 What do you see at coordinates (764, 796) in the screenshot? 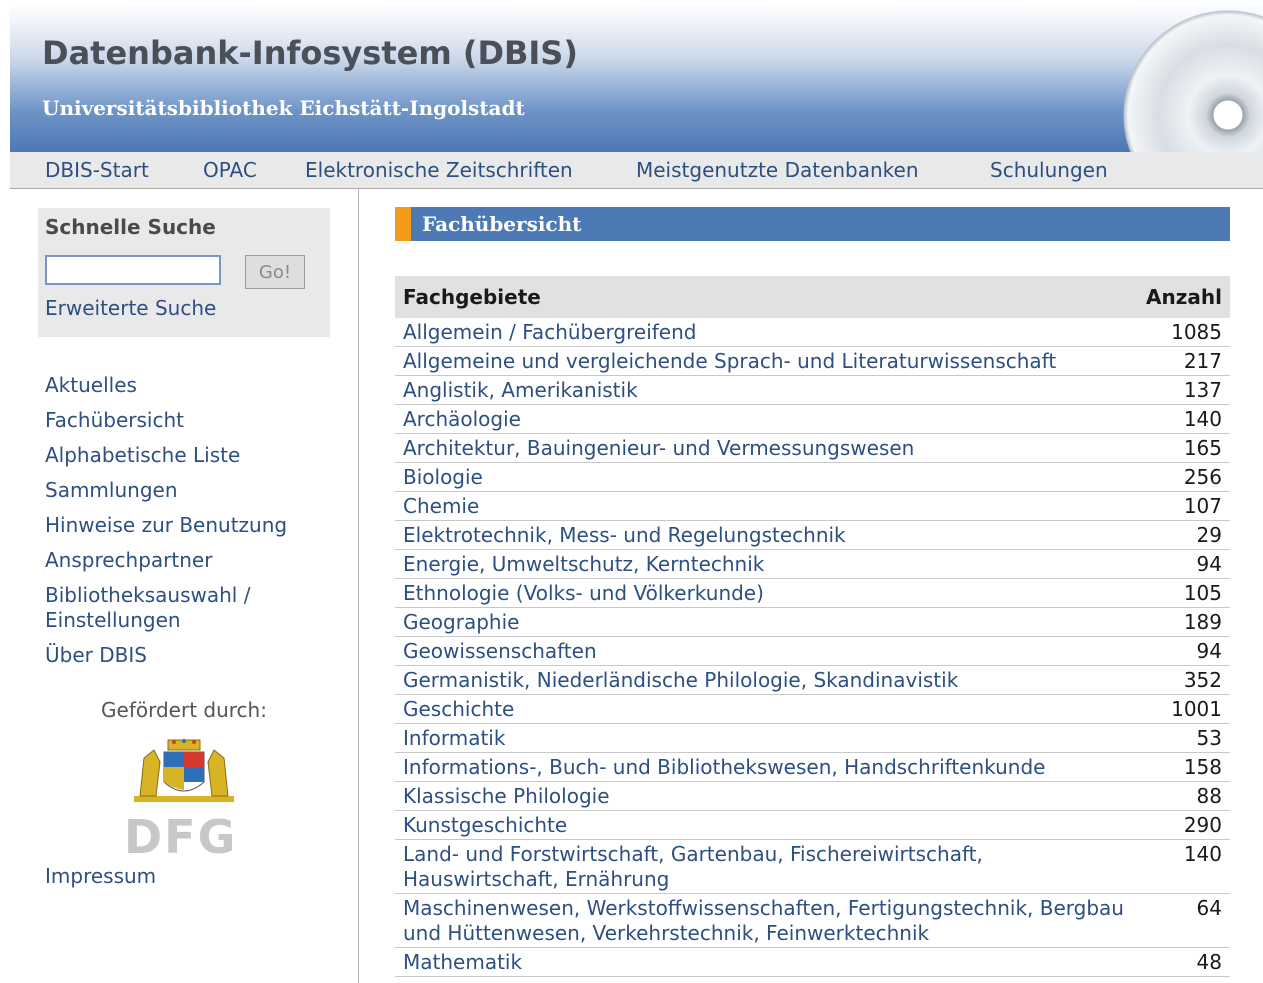
I see `subject-link: Klassische Philologie` at bounding box center [764, 796].